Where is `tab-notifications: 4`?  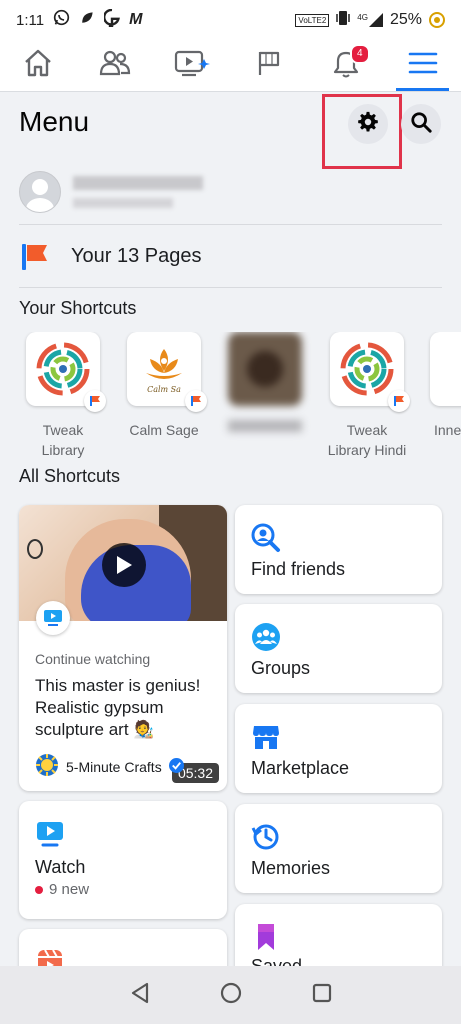
tab-notifications: 4 is located at coordinates (345, 65).